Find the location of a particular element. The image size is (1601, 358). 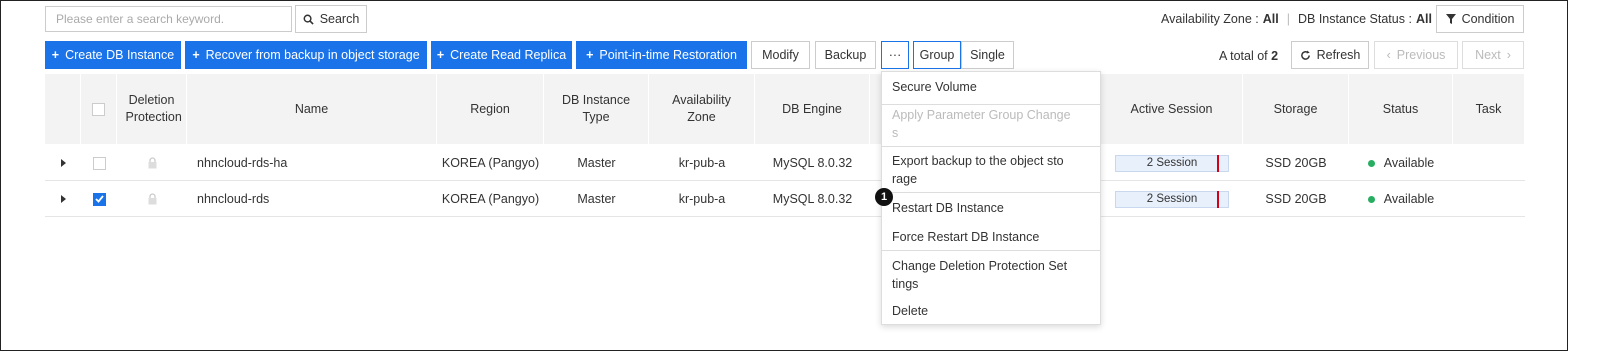

modify-button: Modify is located at coordinates (780, 55).